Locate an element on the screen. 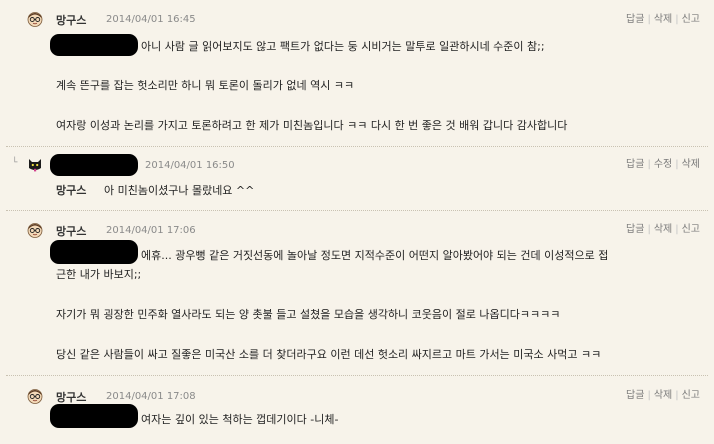 The height and width of the screenshot is (444, 714). comment-actions: 답글 | 수정 | 삭제 is located at coordinates (663, 164).